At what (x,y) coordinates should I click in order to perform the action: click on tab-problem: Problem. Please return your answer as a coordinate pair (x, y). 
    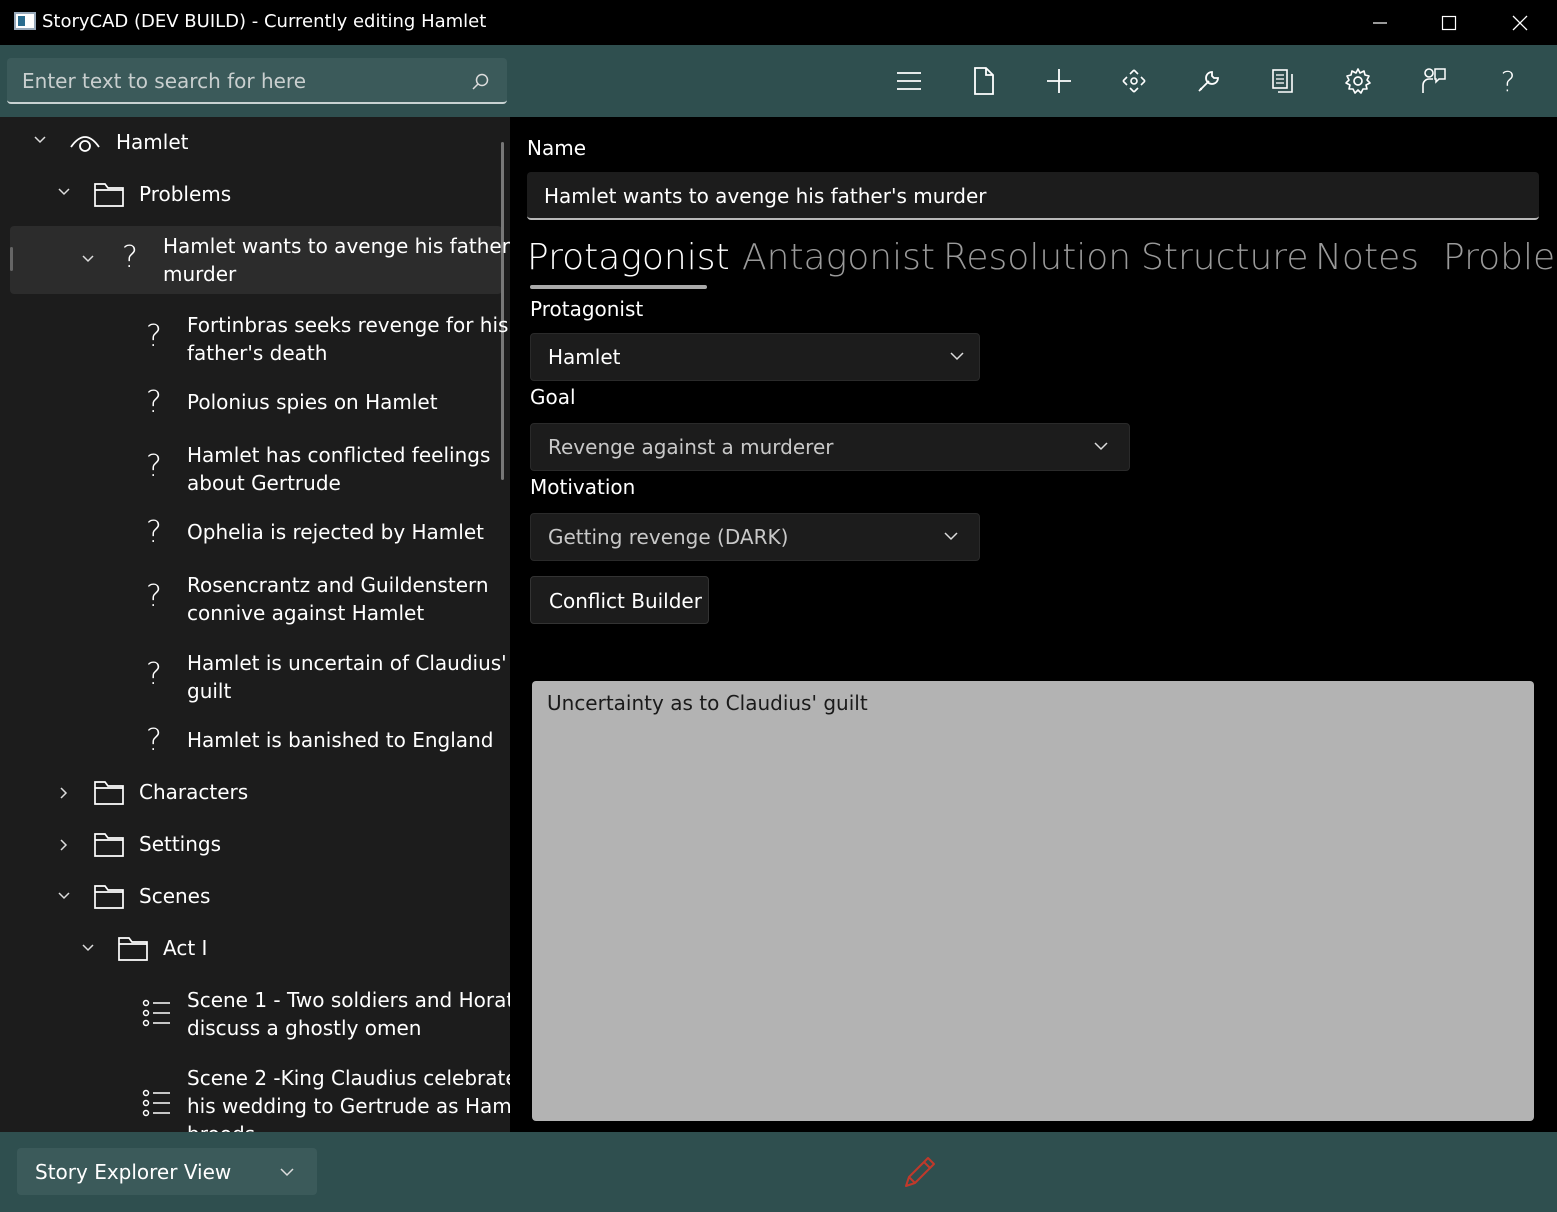
    Looking at the image, I should click on (1500, 257).